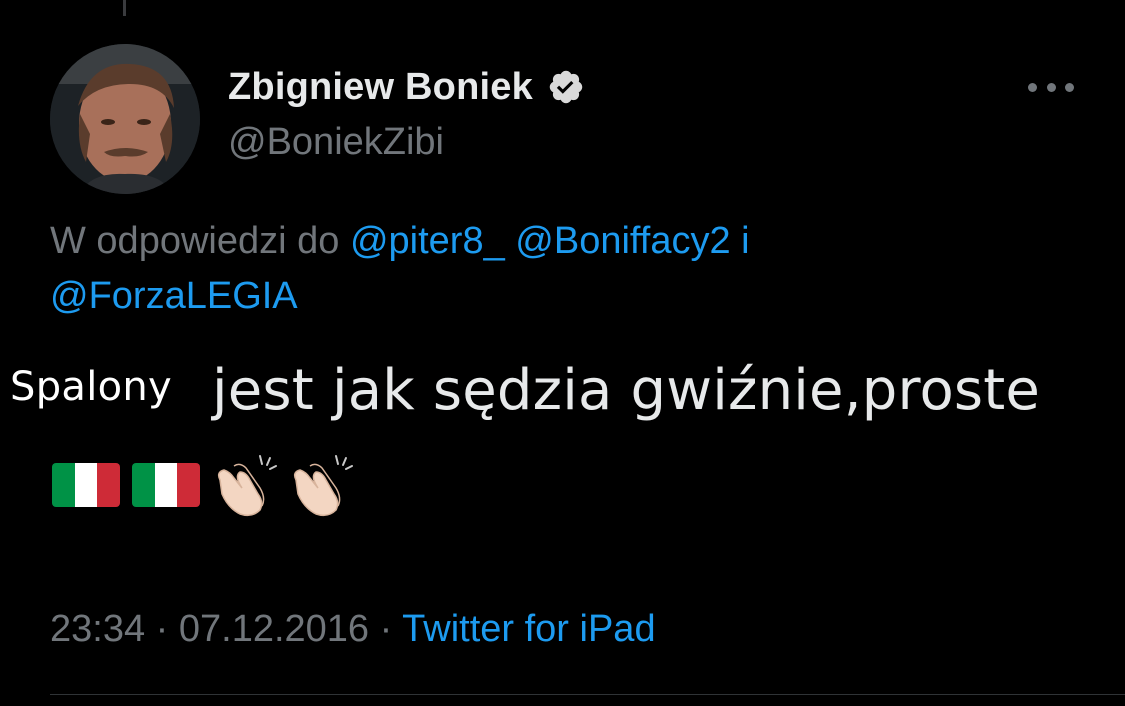 The width and height of the screenshot is (1125, 706). I want to click on emoji-row, so click(208, 485).